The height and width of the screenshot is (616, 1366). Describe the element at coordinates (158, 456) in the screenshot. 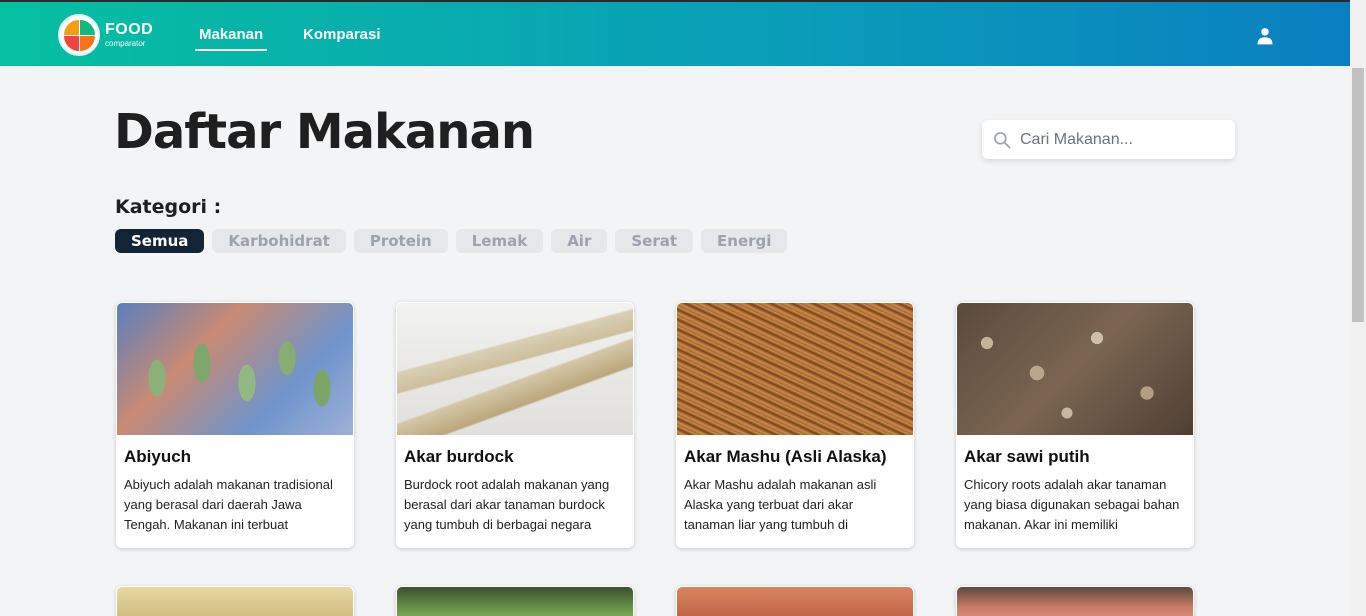

I see `food-name: Abiyuch` at that location.